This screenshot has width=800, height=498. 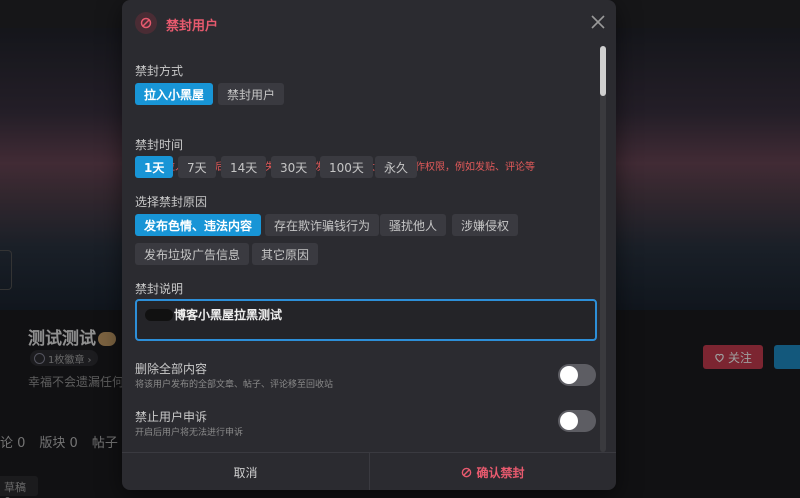 What do you see at coordinates (346, 167) in the screenshot?
I see `duration-option-100d: 100天` at bounding box center [346, 167].